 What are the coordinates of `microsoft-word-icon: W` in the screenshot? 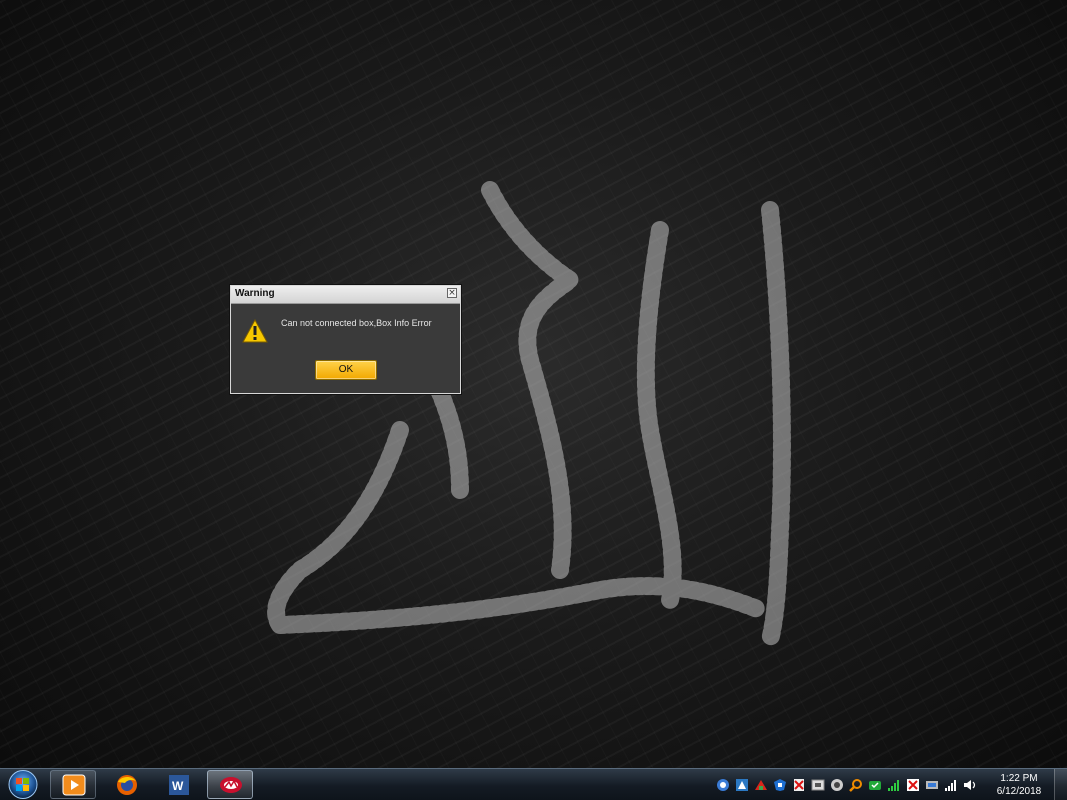 It's located at (179, 785).